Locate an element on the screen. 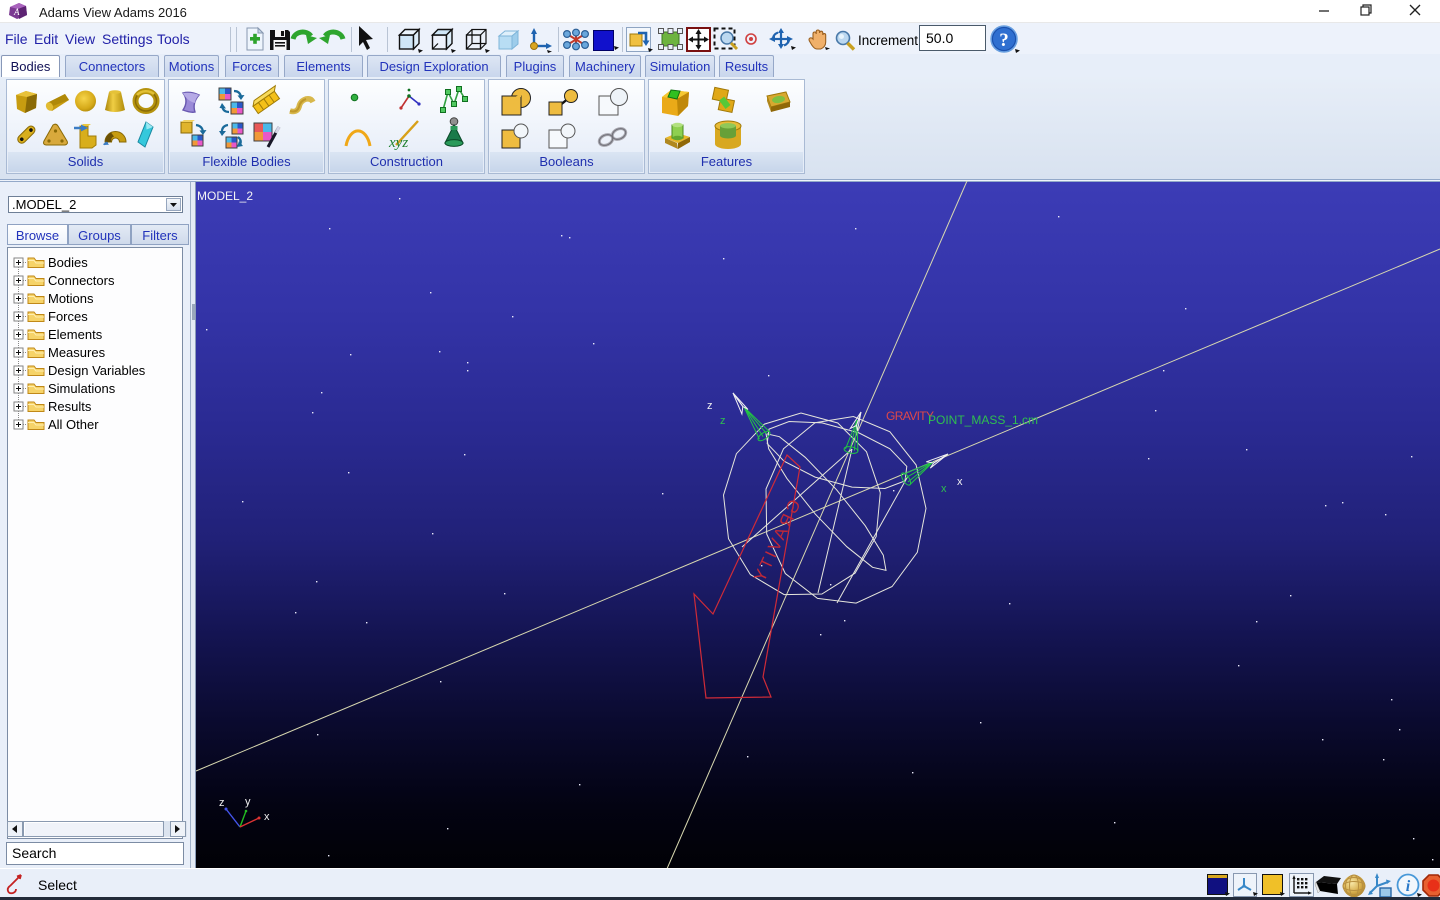 This screenshot has height=900, width=1440. svg-text: y is located at coordinates (248, 802).